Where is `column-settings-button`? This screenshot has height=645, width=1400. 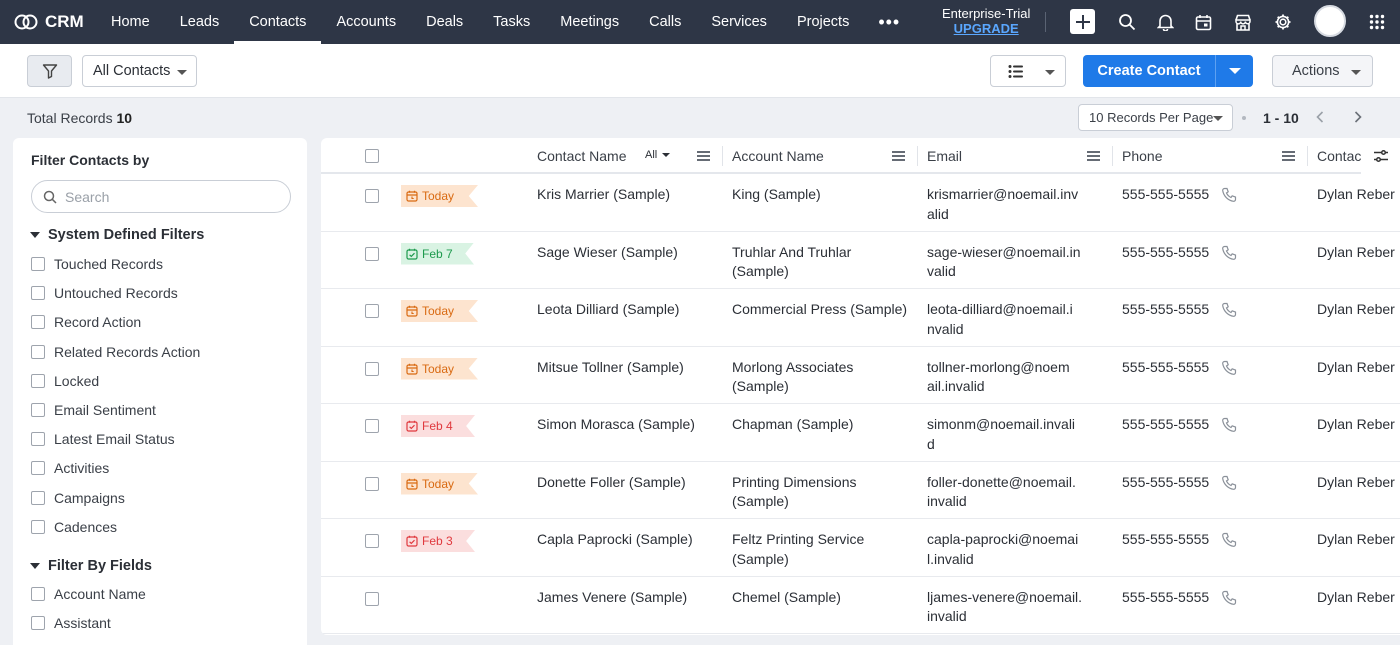 column-settings-button is located at coordinates (1380, 156).